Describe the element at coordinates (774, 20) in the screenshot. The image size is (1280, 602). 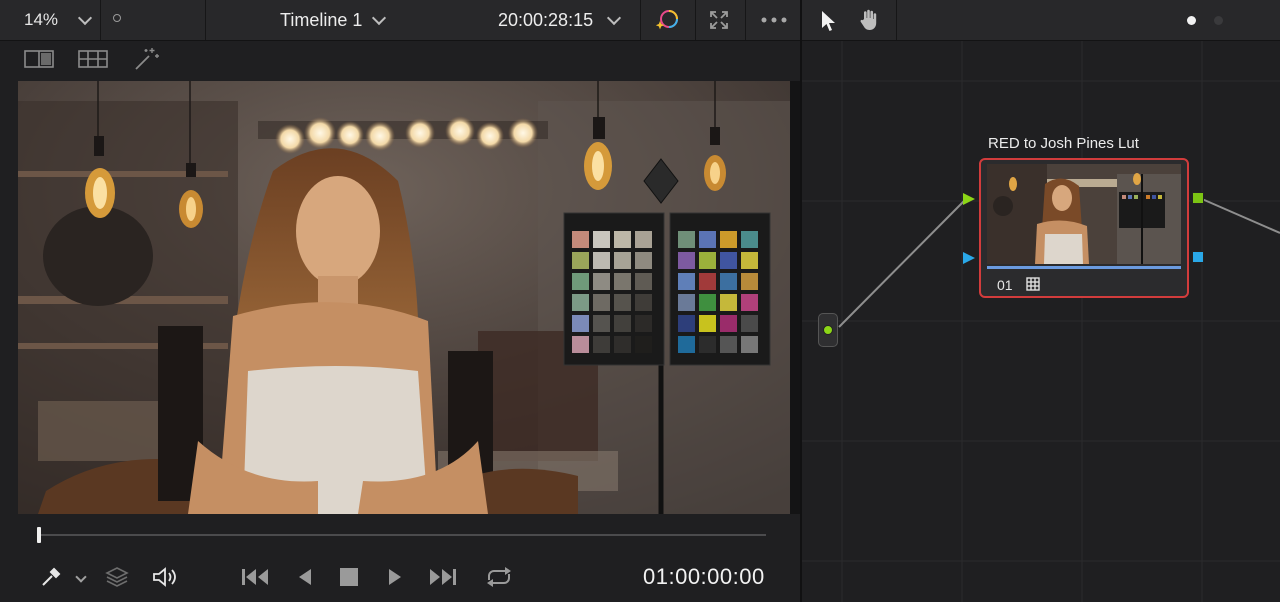
I see `more-options-icon` at that location.